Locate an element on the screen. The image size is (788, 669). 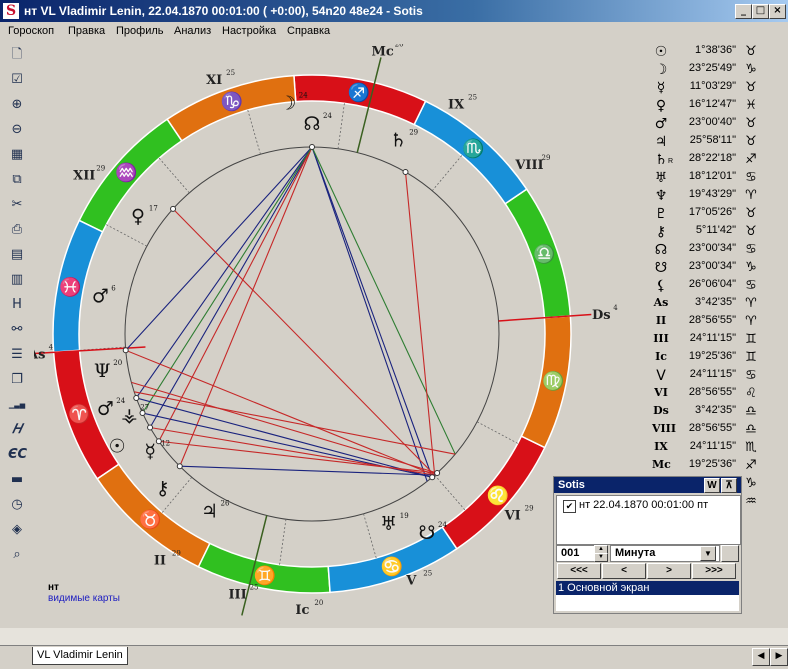
tab-vl-vladimir-lenin: VL Vladimir Lenin is located at coordinates (80, 656).